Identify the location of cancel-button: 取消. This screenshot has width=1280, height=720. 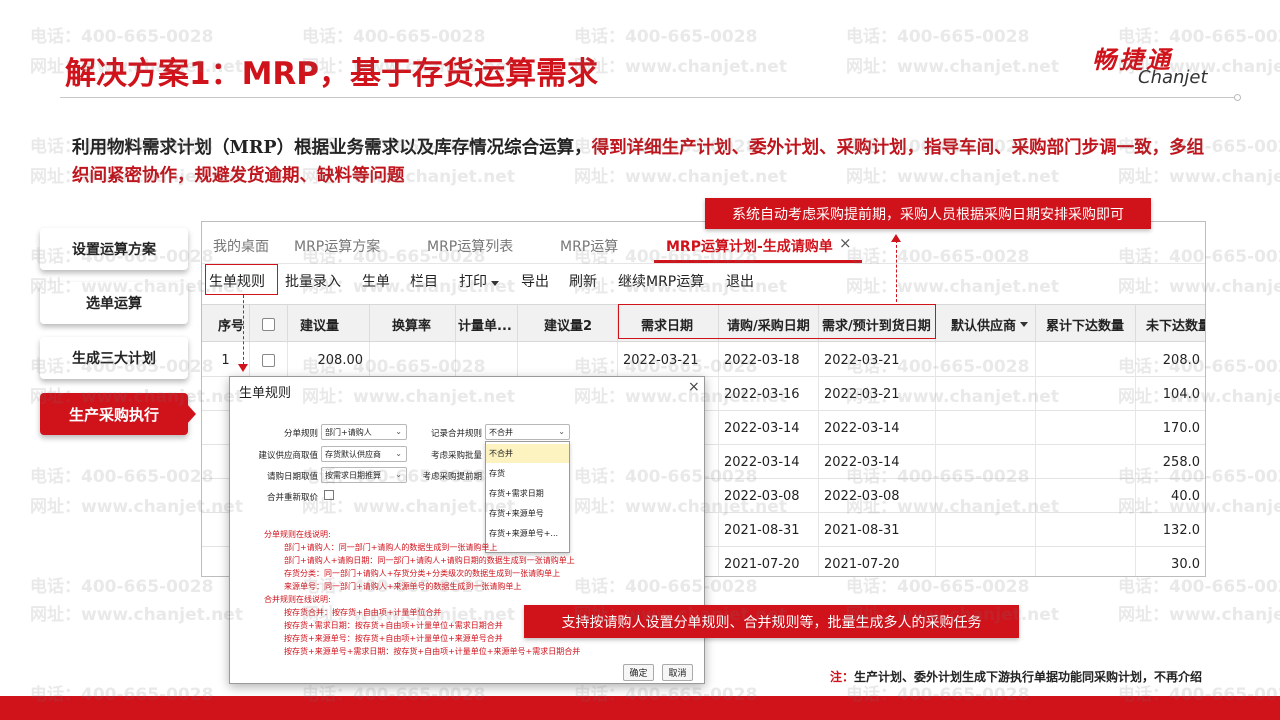
(677, 672).